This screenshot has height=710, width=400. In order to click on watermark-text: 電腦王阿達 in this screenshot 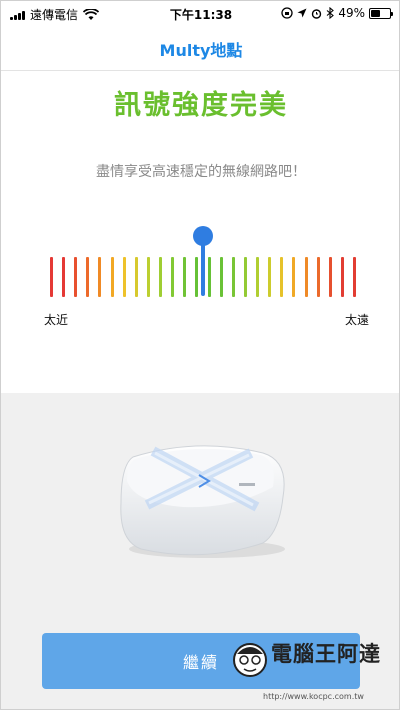, I will do `click(326, 654)`.